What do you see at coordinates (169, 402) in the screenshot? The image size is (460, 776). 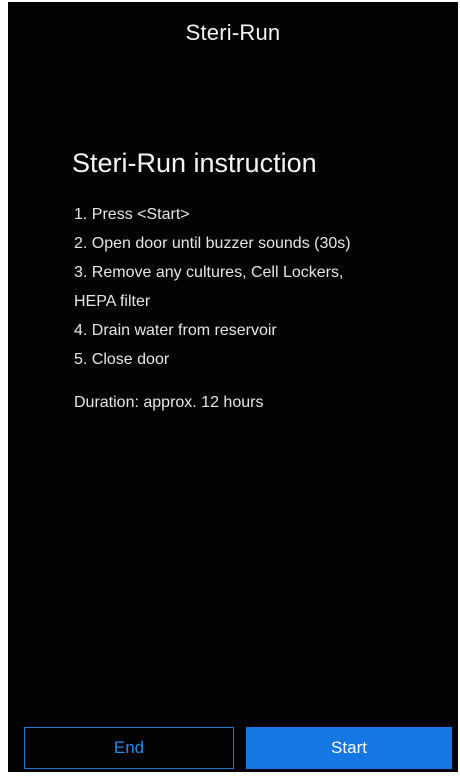 I see `duration-text: Duration: approx. 12 hours` at bounding box center [169, 402].